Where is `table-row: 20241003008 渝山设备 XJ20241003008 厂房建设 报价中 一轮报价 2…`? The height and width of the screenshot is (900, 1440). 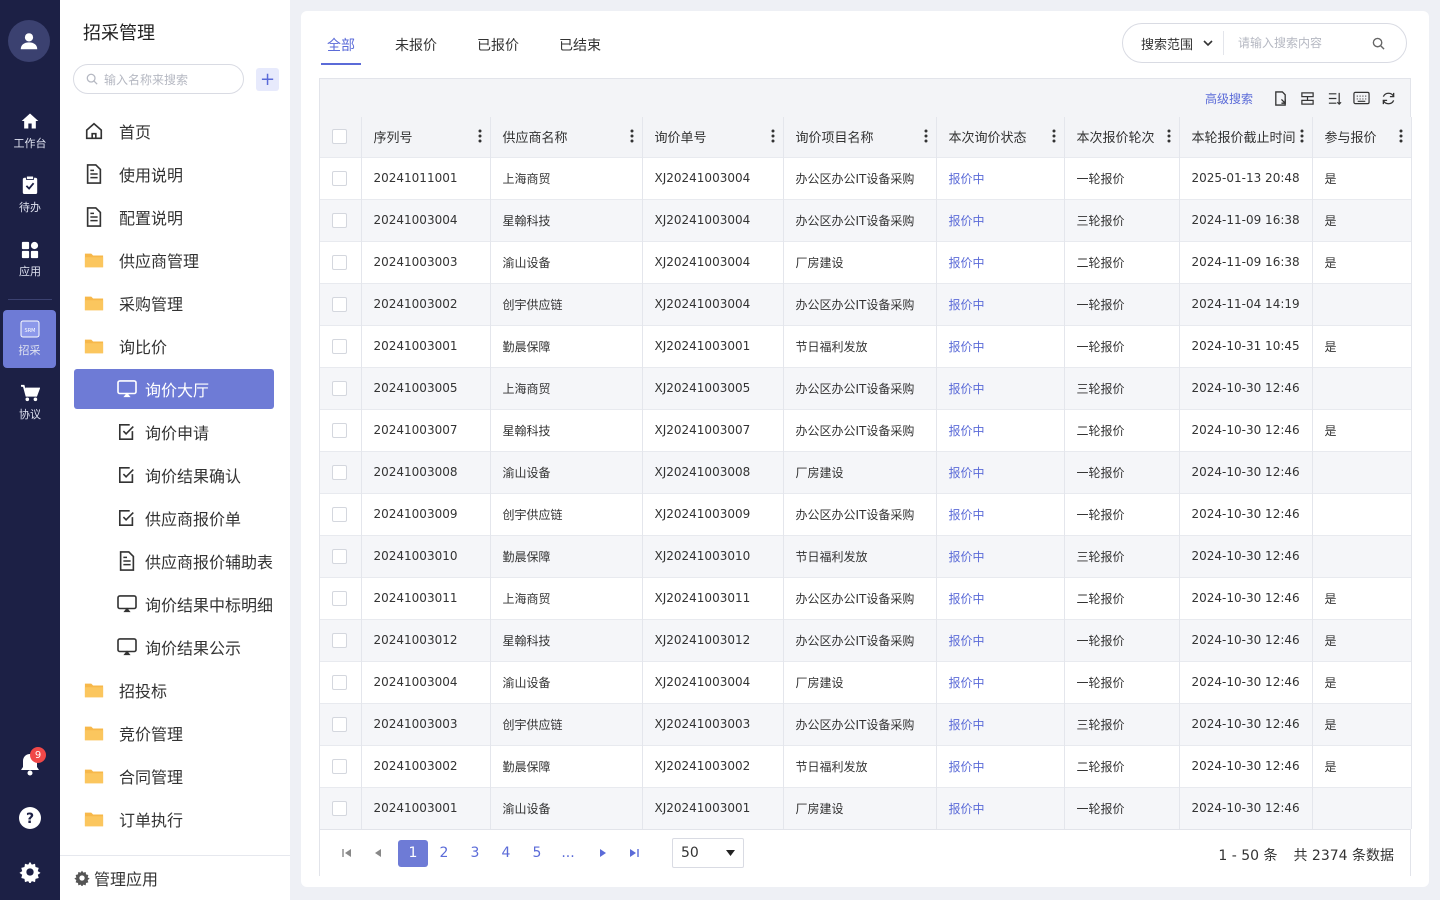 table-row: 20241003008 渝山设备 XJ20241003008 厂房建设 报价中 一轮报价 2… is located at coordinates (866, 471).